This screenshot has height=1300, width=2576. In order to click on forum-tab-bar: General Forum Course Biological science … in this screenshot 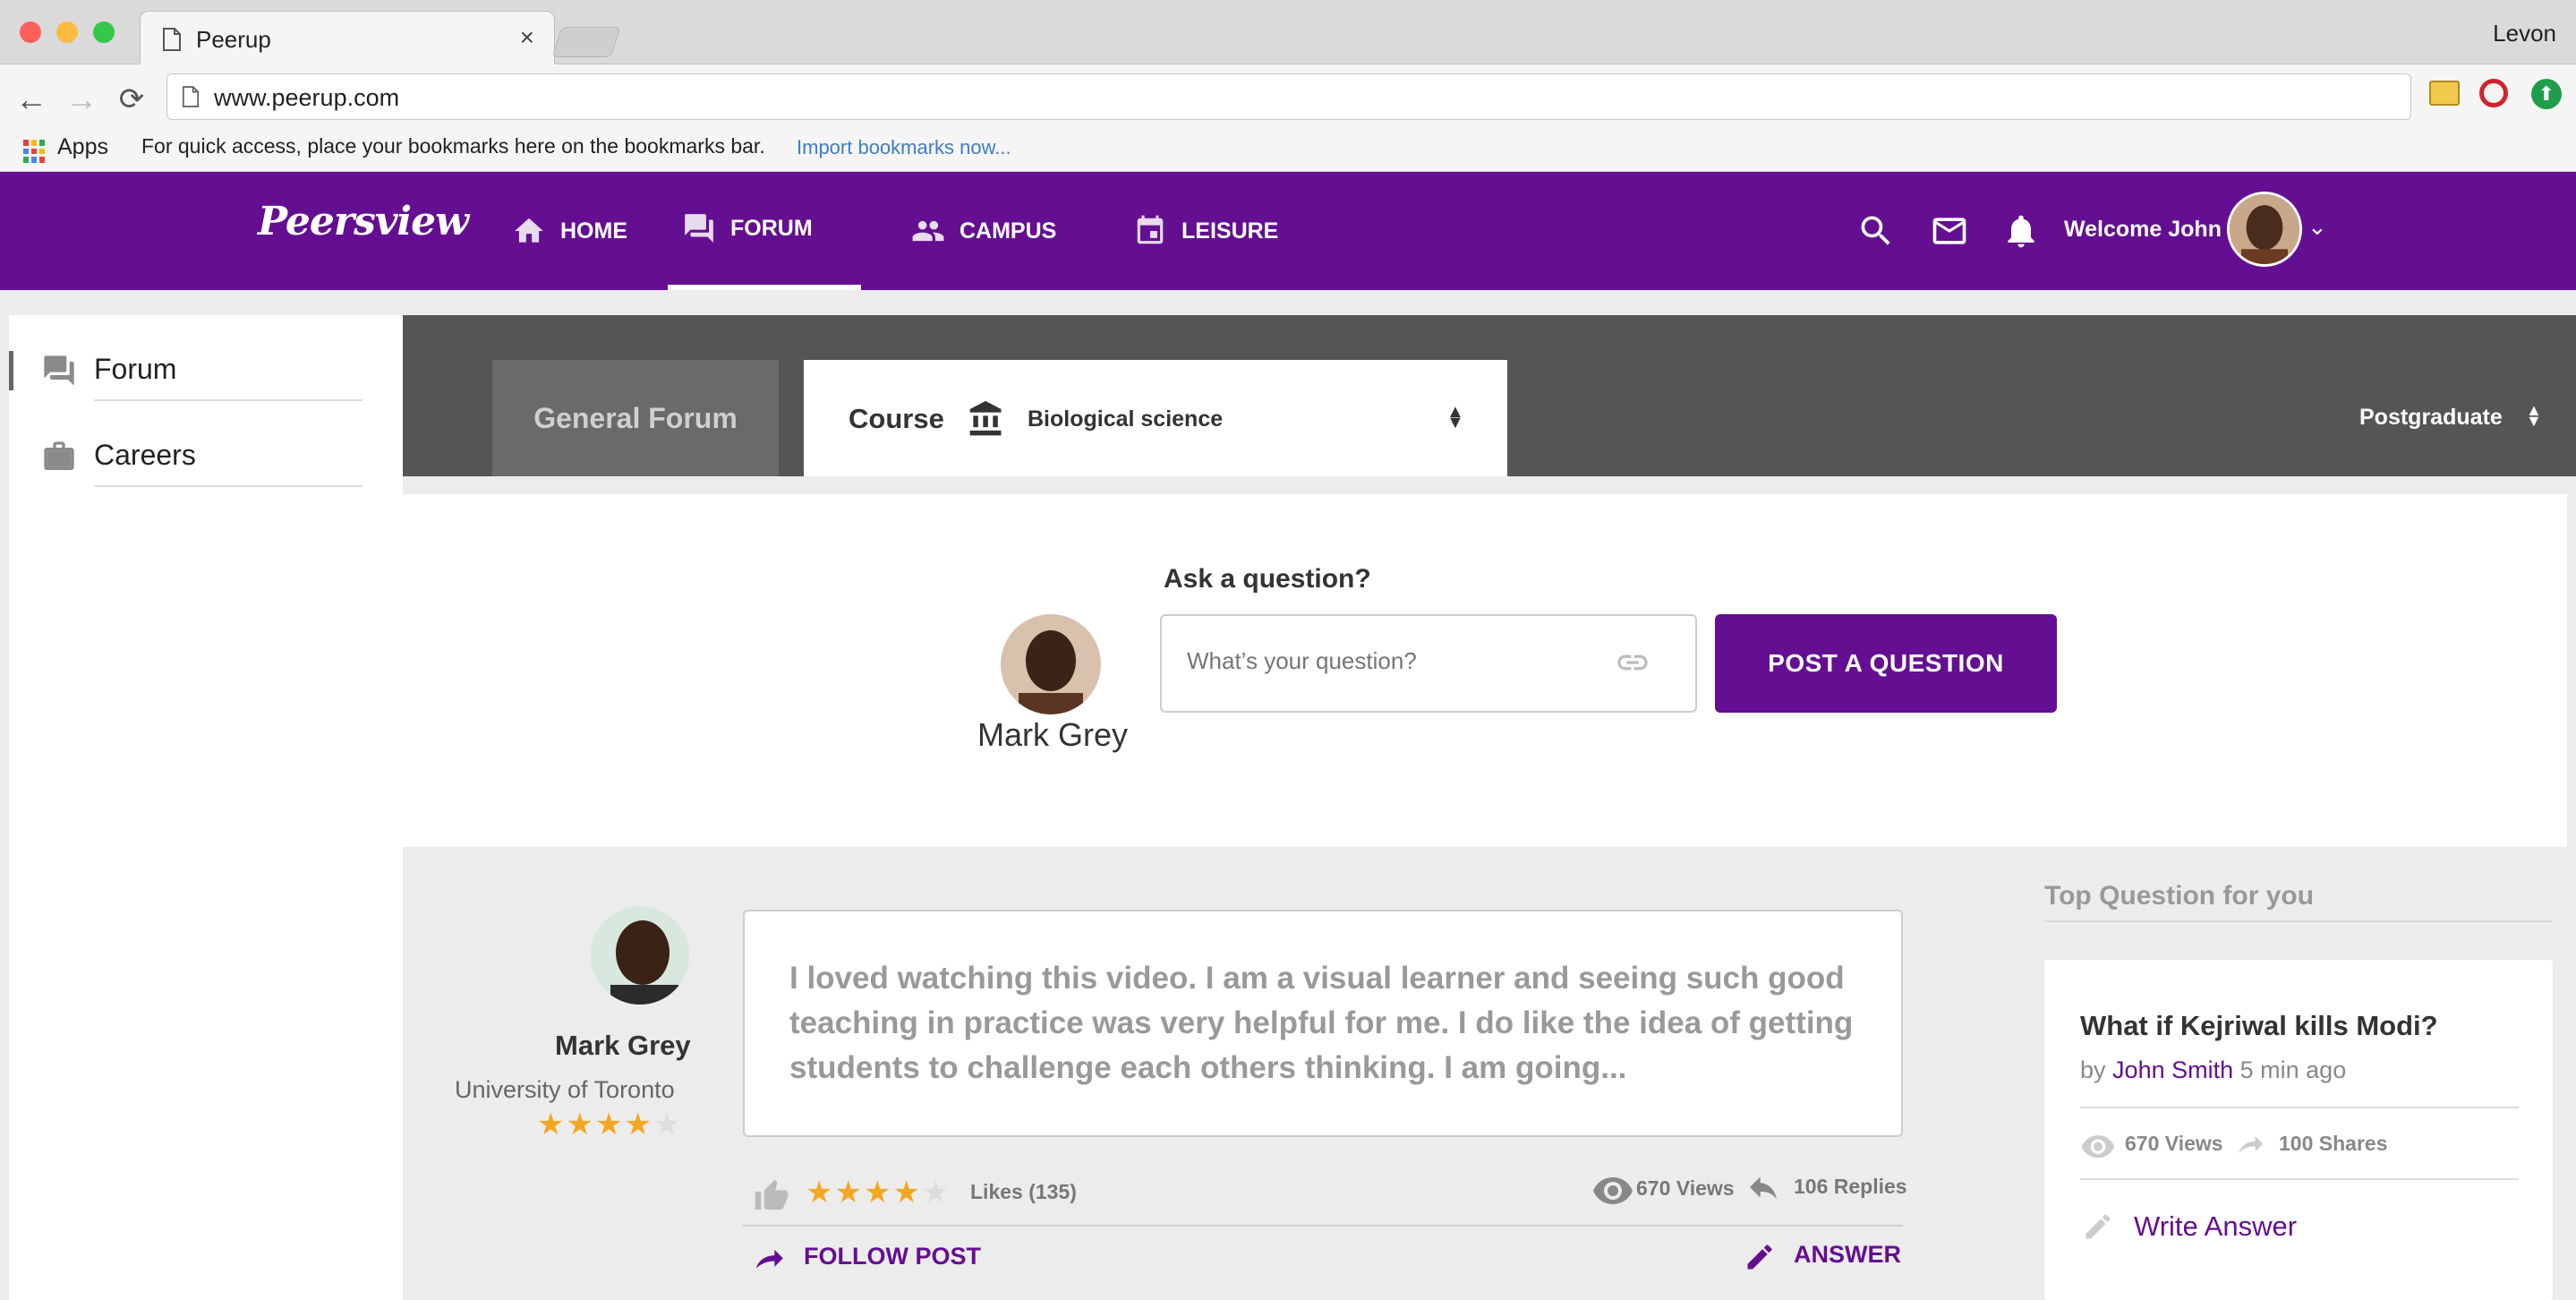, I will do `click(1489, 395)`.